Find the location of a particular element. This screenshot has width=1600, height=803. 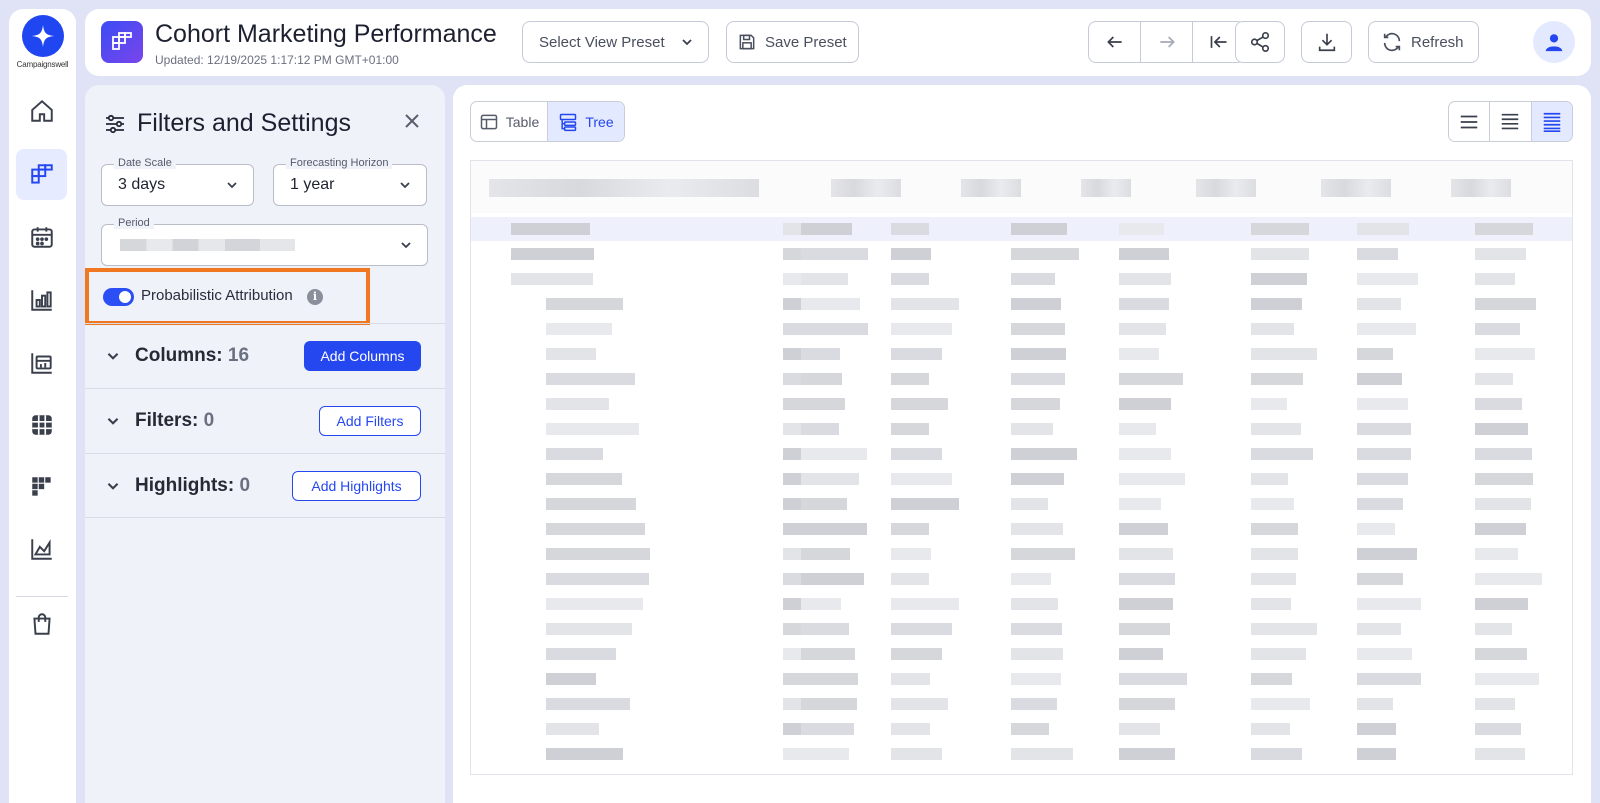

avatar is located at coordinates (1554, 42).